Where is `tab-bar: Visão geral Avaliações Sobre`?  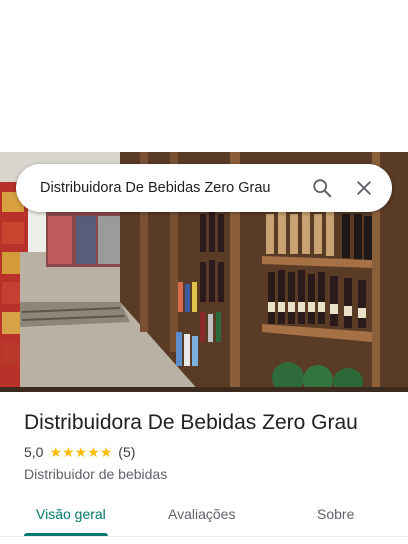 tab-bar: Visão geral Avaliações Sobre is located at coordinates (204, 522).